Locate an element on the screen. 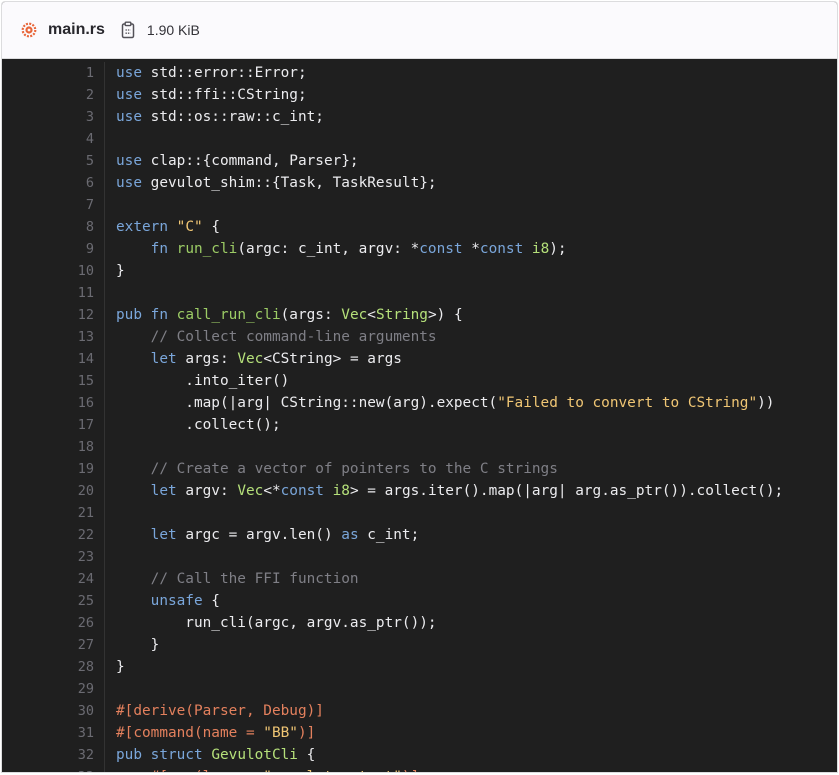 This screenshot has width=839, height=775. code-token: gevulot_shim::{Task, TaskResult}; is located at coordinates (289, 183).